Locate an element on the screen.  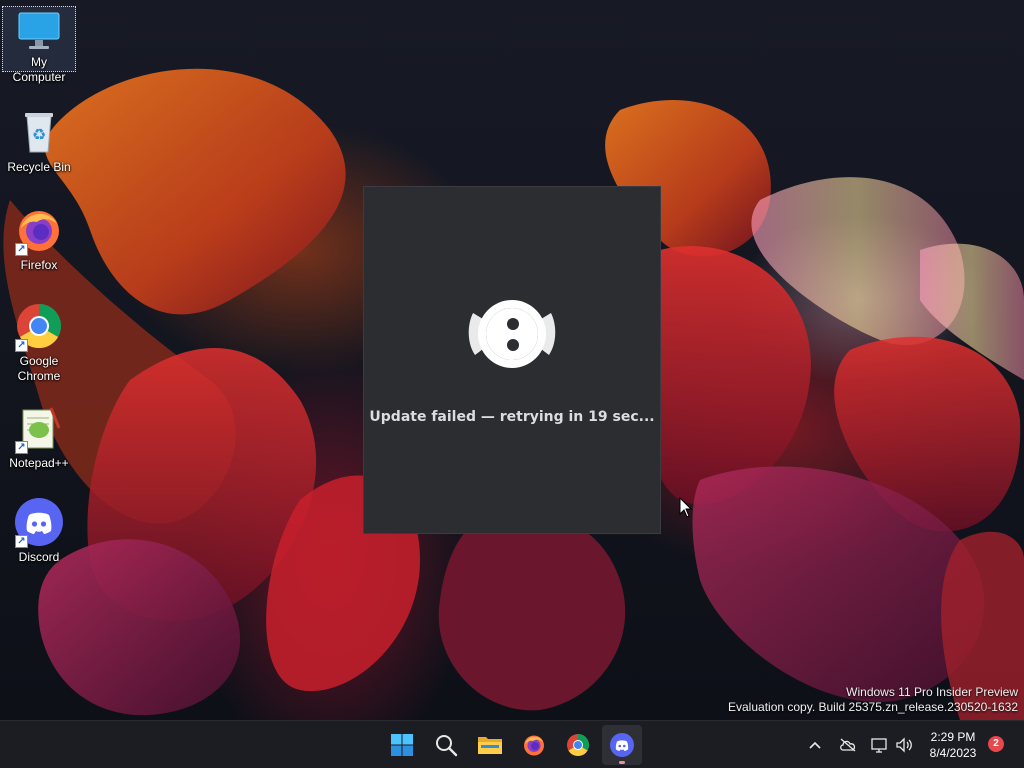
discord-icon: ↗ is located at coordinates (39, 523).